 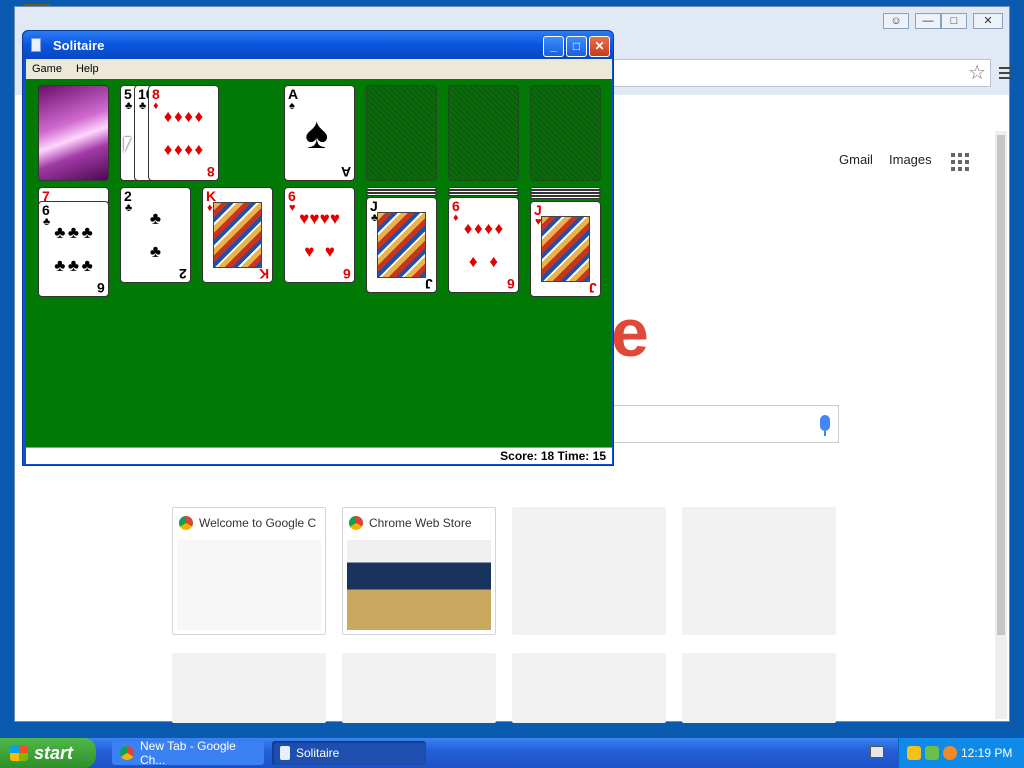 What do you see at coordinates (318, 753) in the screenshot?
I see `taskbar-item-label: Solitaire` at bounding box center [318, 753].